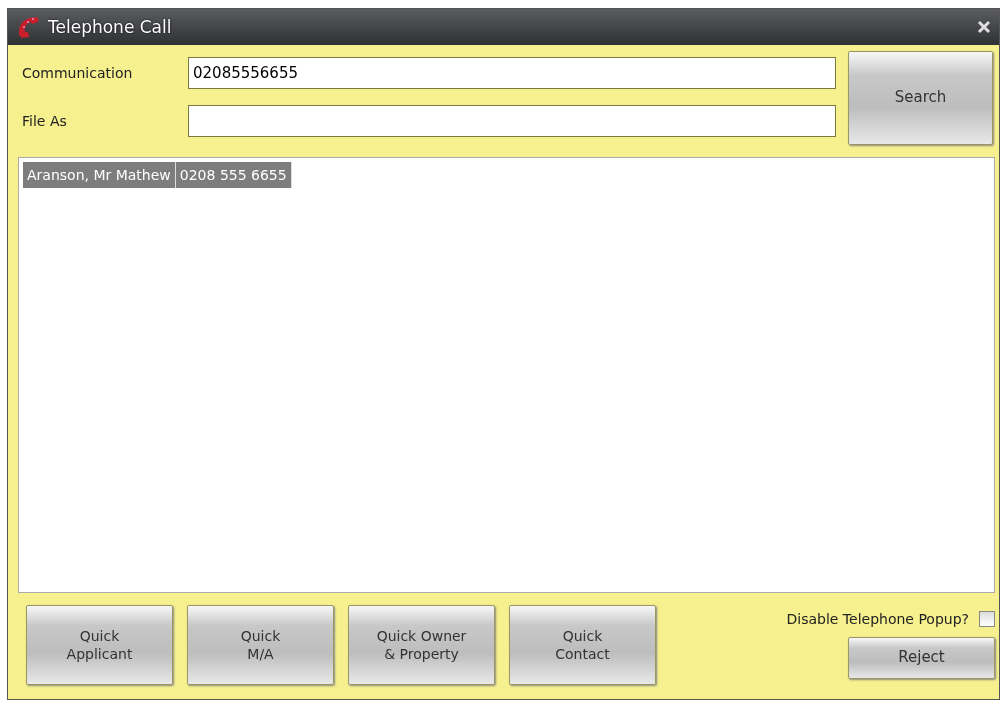 This screenshot has width=1005, height=704. Describe the element at coordinates (45, 121) in the screenshot. I see `field-label: File As` at that location.